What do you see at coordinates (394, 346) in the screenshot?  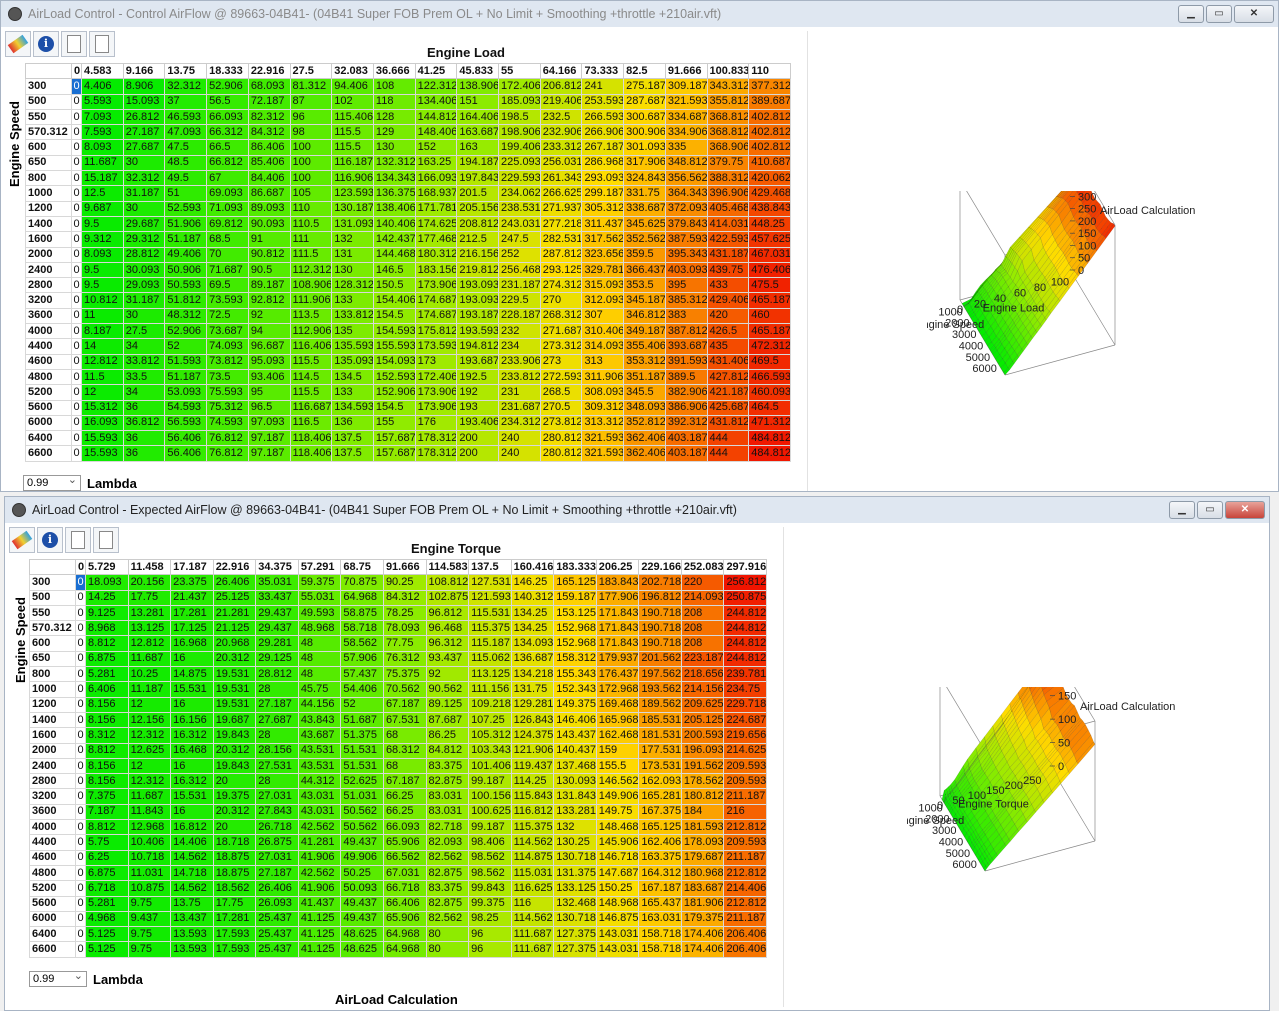 I see `grid-cell: 155.593` at bounding box center [394, 346].